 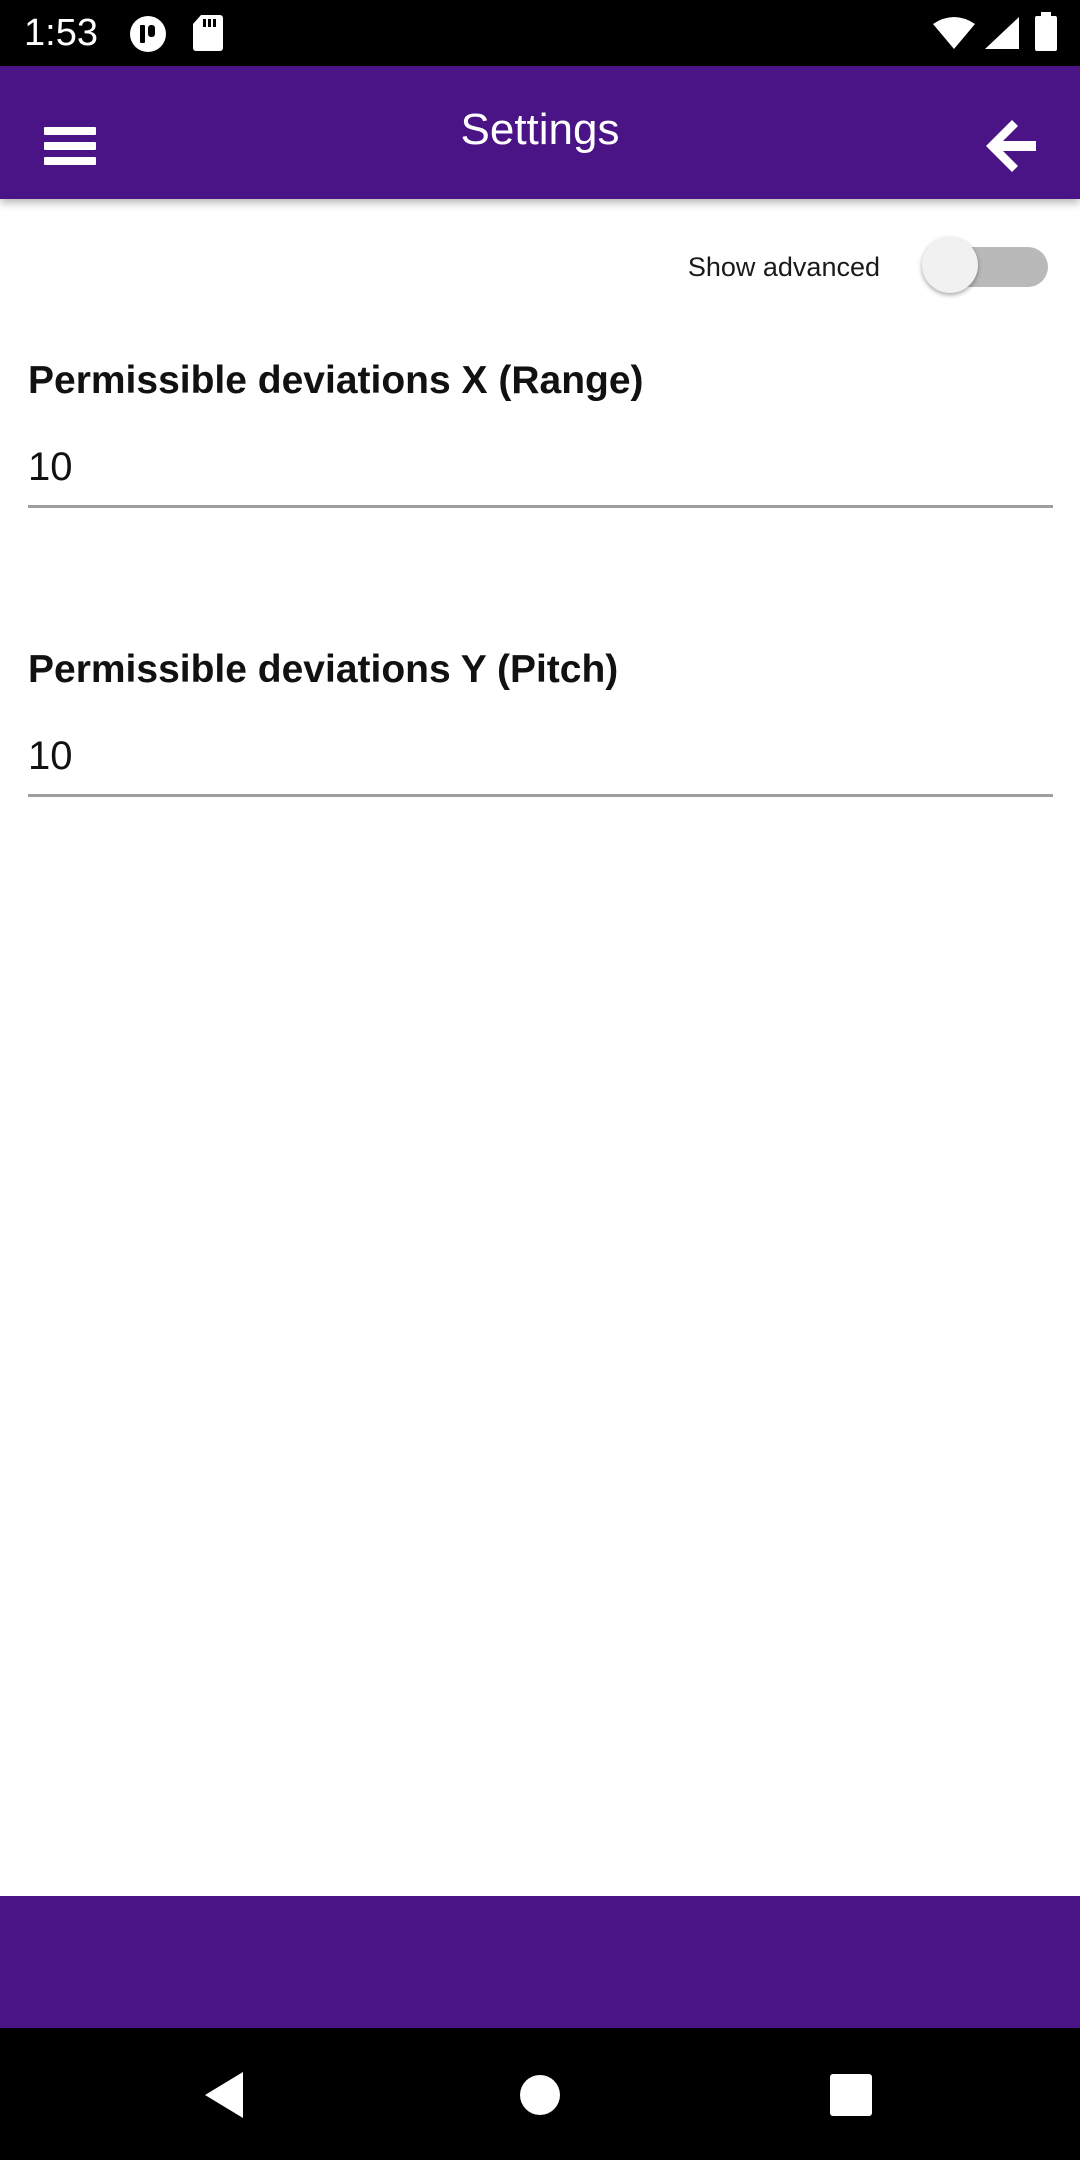 I want to click on nav-recents-button, so click(x=851, y=2095).